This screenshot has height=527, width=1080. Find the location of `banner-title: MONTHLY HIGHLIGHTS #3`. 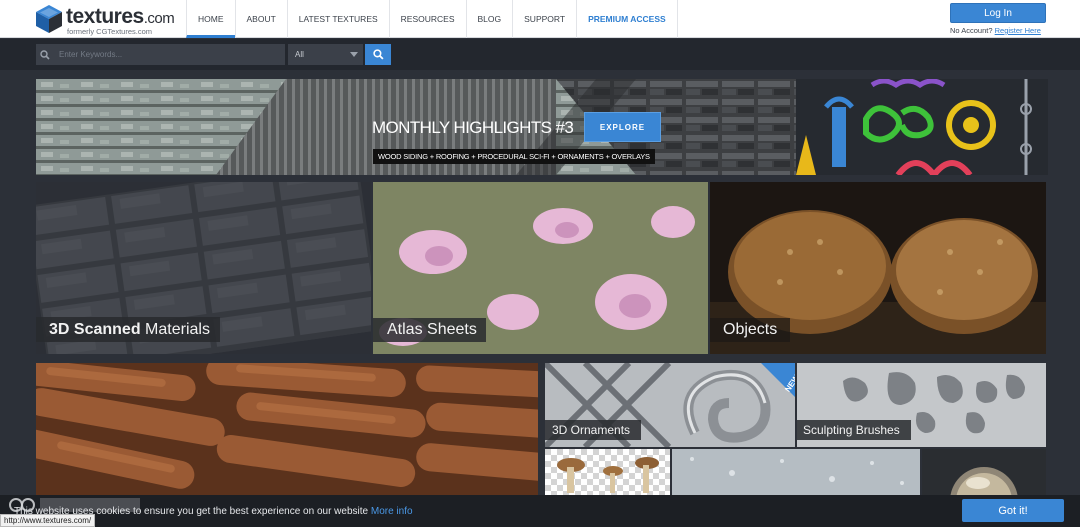

banner-title: MONTHLY HIGHLIGHTS #3 is located at coordinates (473, 127).